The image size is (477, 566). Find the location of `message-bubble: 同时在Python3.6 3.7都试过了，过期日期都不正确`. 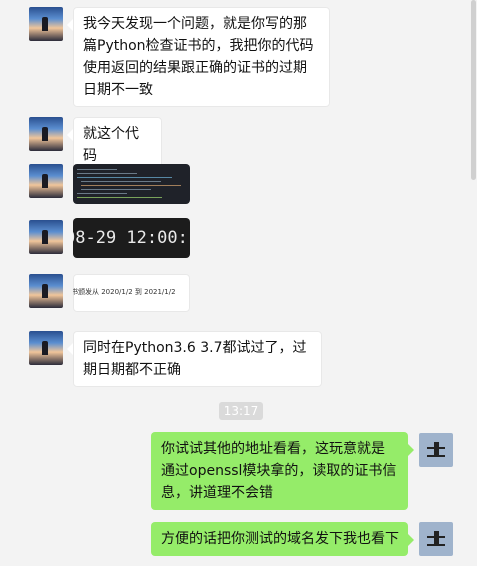

message-bubble: 同时在Python3.6 3.7都试过了，过期日期都不正确 is located at coordinates (194, 359).